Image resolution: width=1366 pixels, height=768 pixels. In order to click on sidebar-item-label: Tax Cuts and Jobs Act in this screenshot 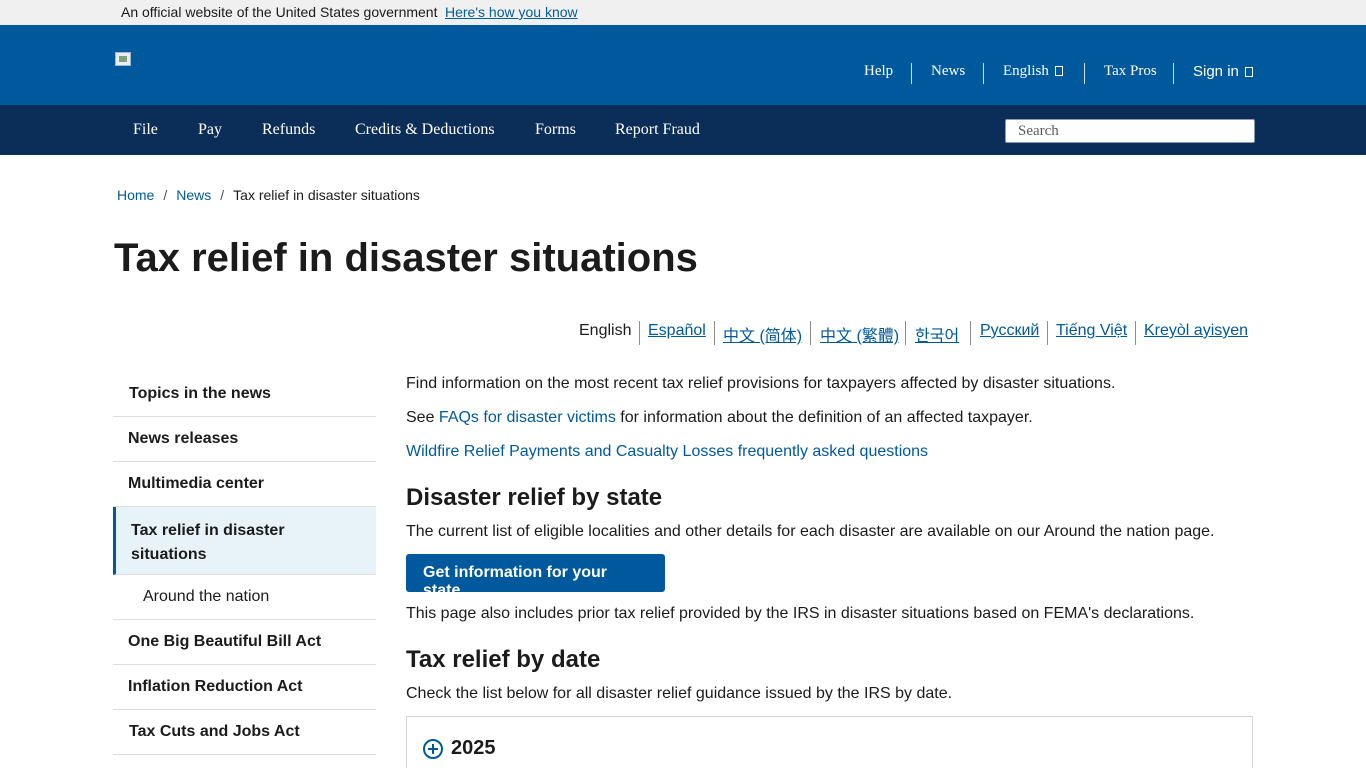, I will do `click(214, 731)`.